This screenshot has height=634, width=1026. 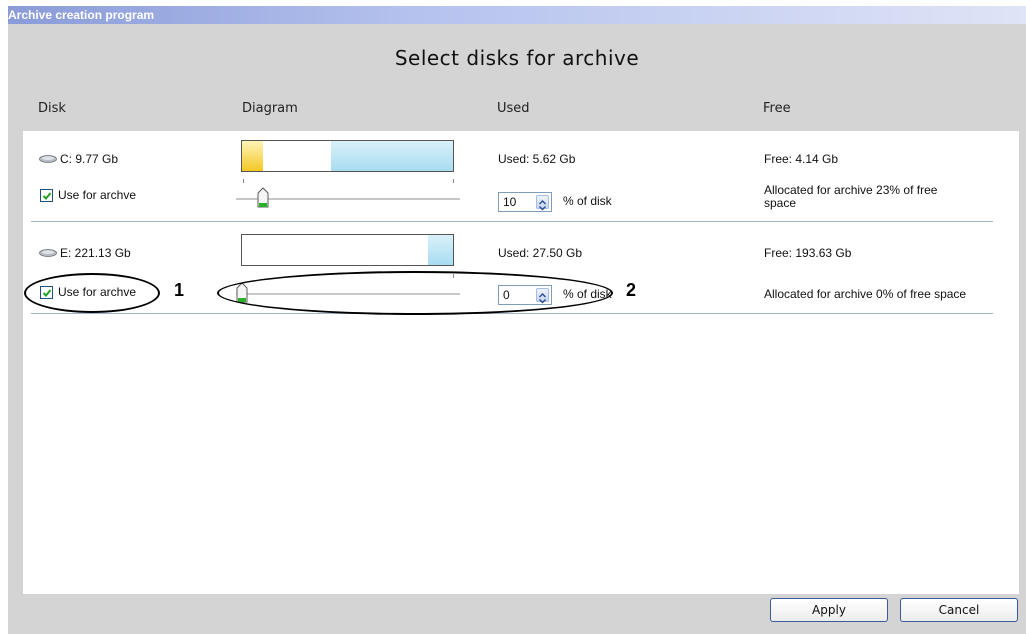 What do you see at coordinates (97, 195) in the screenshot?
I see `use-for-archive-label: Use for archve` at bounding box center [97, 195].